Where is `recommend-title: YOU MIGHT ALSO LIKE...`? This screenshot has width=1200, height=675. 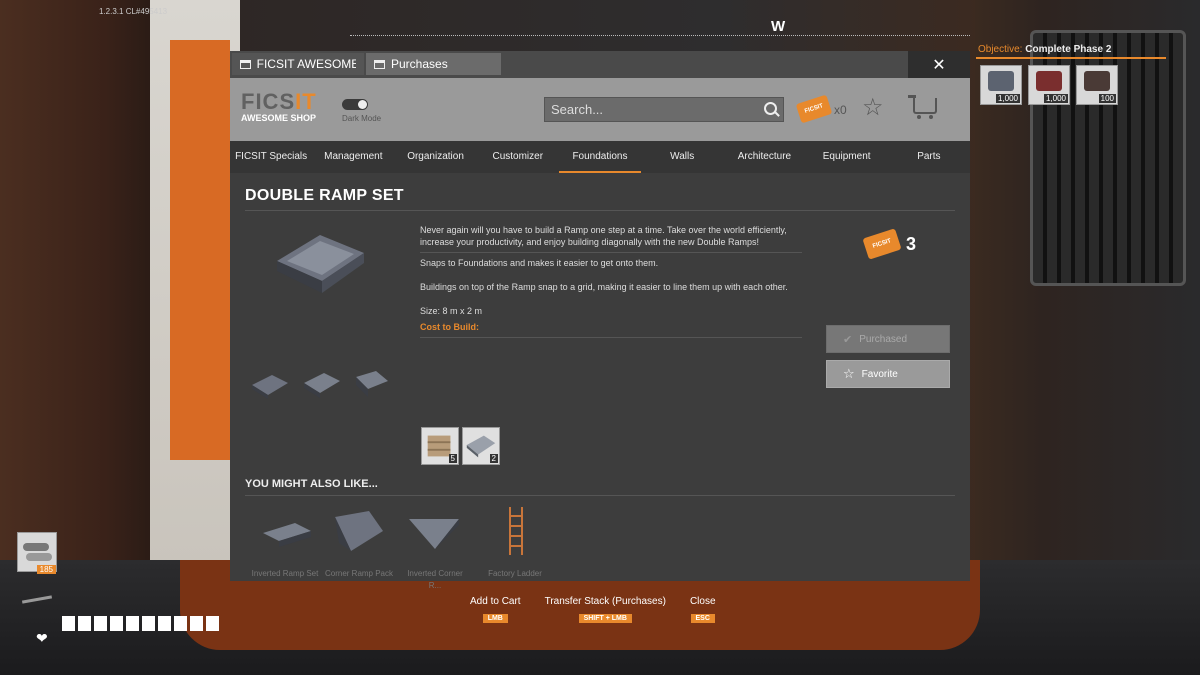
recommend-title: YOU MIGHT ALSO LIKE... is located at coordinates (311, 484).